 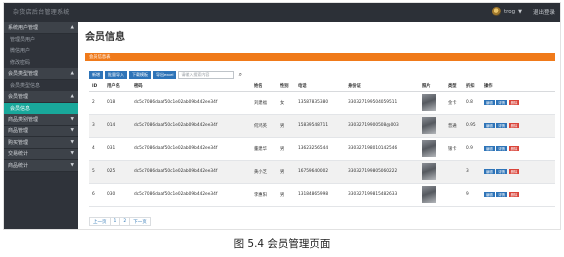 I want to click on cell-username: 014, so click(x=117, y=126).